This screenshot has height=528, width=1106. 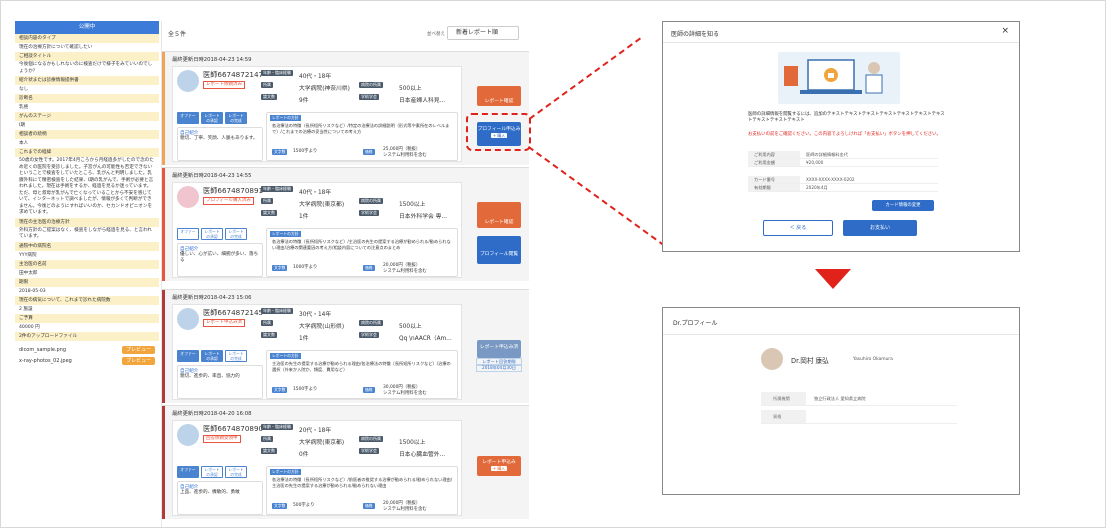 I want to click on info-chip: 論文数, so click(x=269, y=335).